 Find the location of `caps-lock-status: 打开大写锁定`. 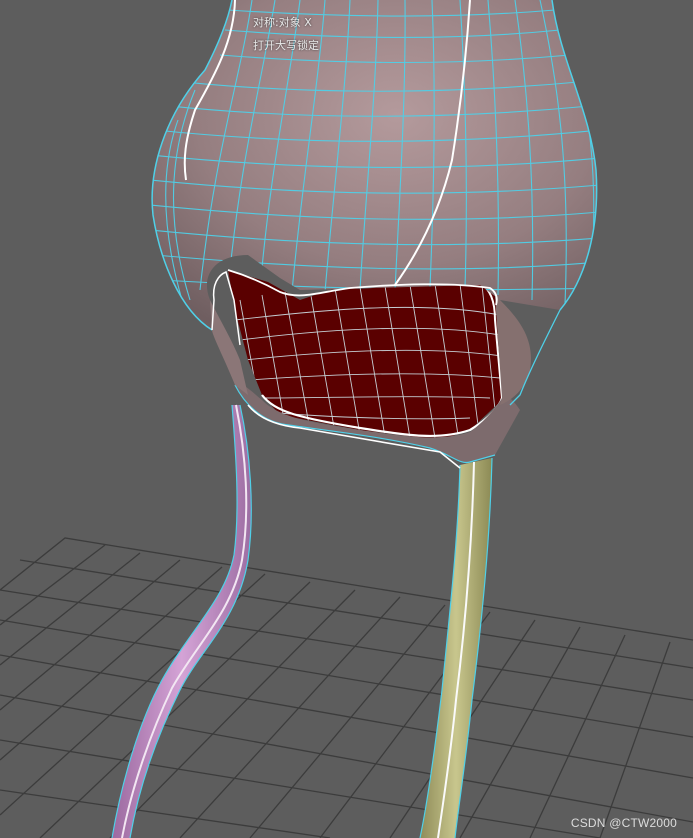

caps-lock-status: 打开大写锁定 is located at coordinates (286, 45).